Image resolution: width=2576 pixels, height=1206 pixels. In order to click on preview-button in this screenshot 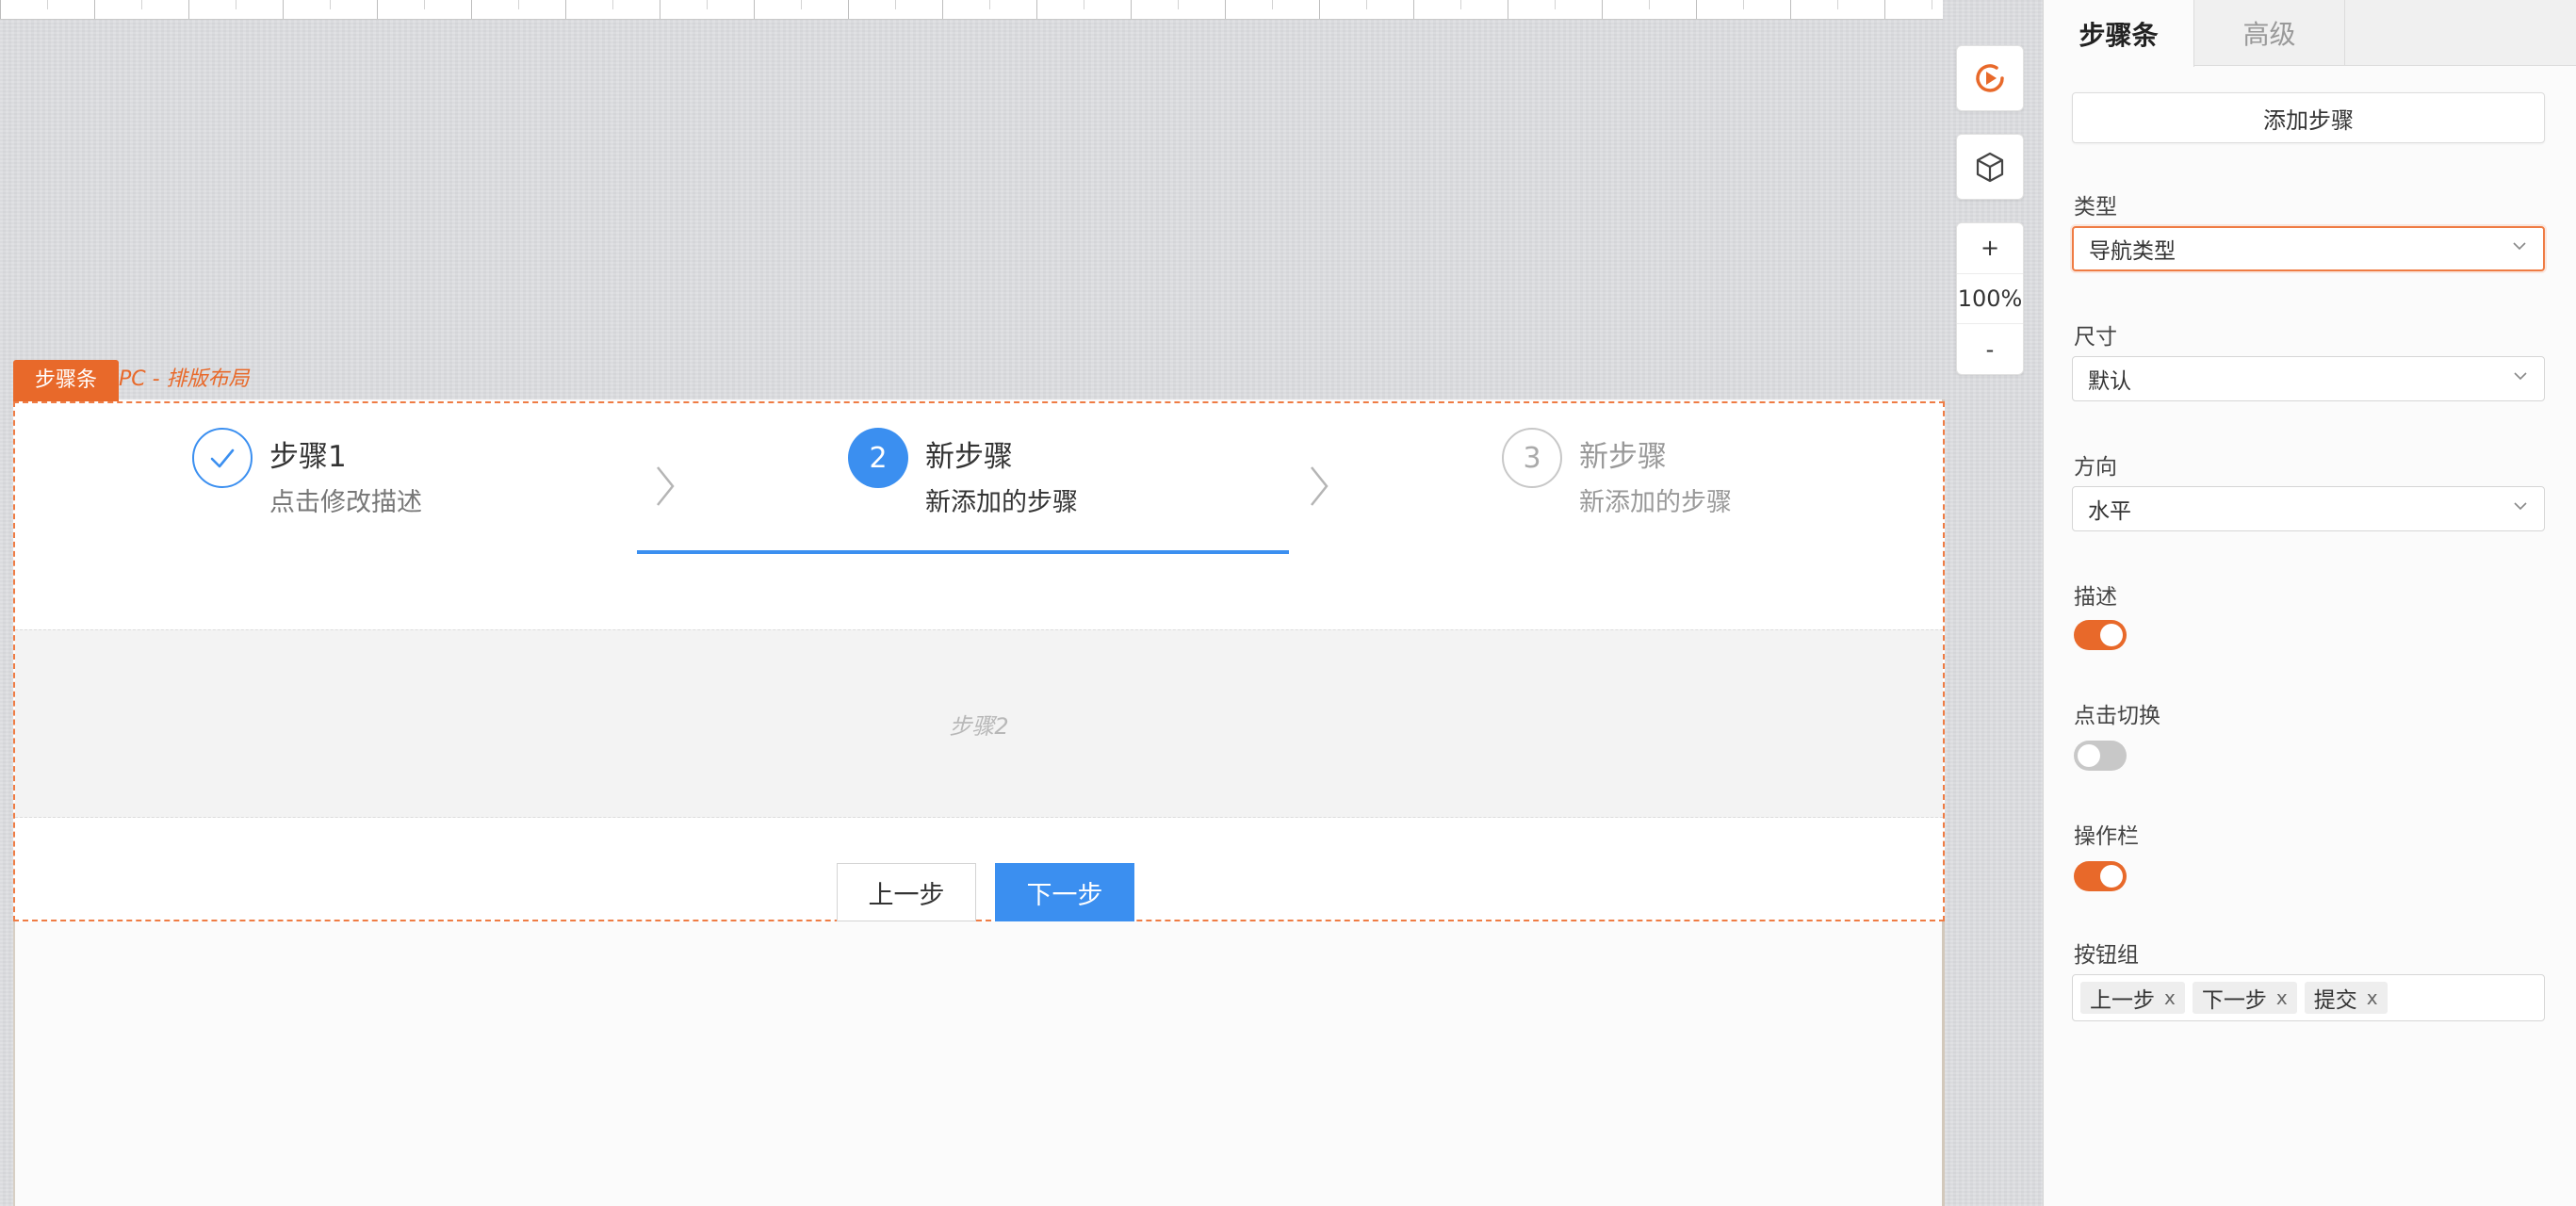, I will do `click(1990, 78)`.